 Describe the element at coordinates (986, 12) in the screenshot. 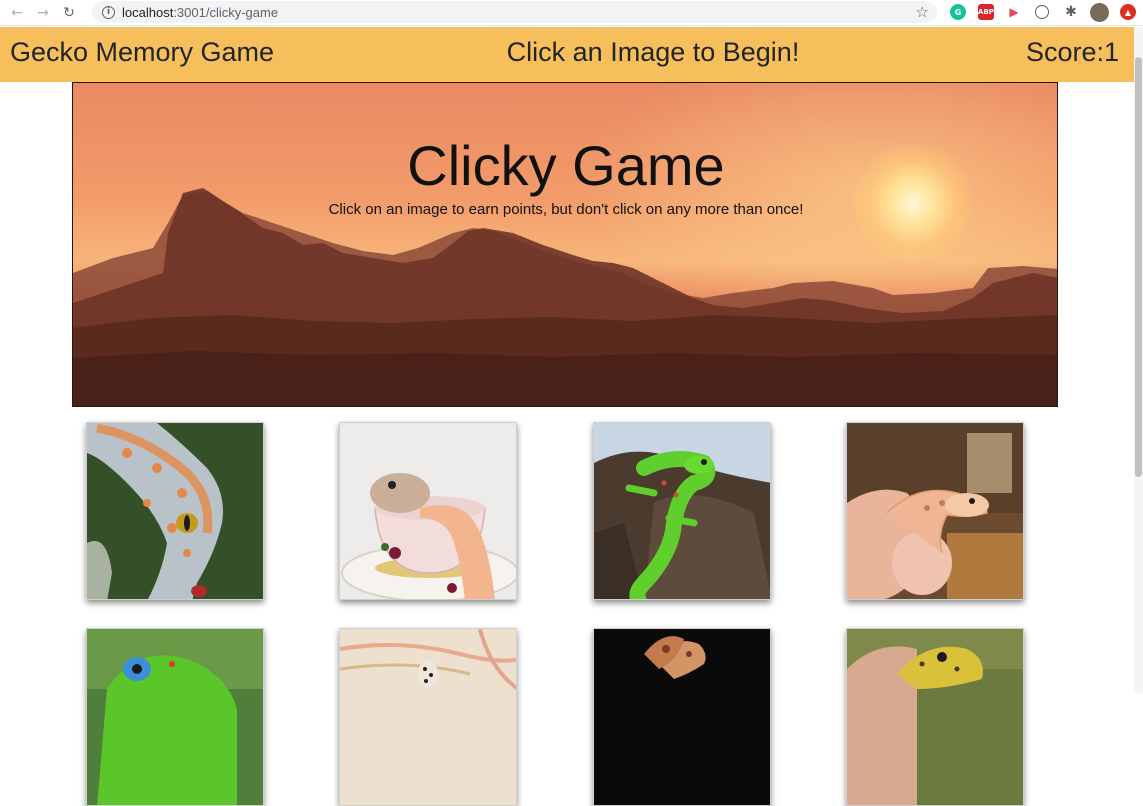

I see `adblock-extension-icon: ABP` at that location.